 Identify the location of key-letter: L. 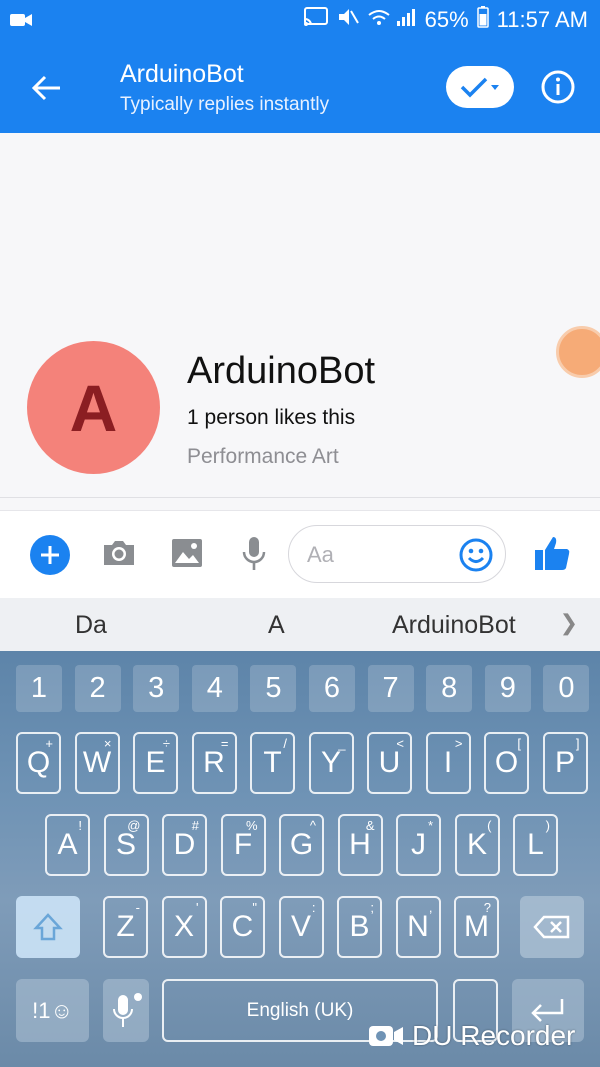
(535, 844).